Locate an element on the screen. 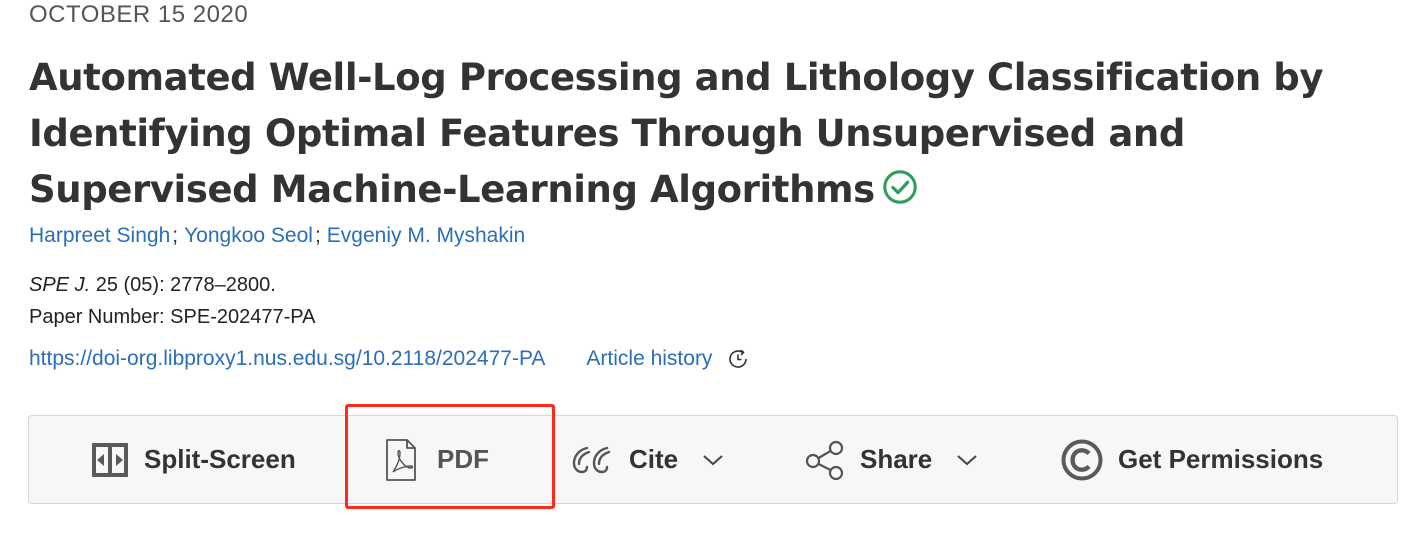 The image size is (1420, 539). paper-number: Paper Number: SPE-202477-PA is located at coordinates (172, 317).